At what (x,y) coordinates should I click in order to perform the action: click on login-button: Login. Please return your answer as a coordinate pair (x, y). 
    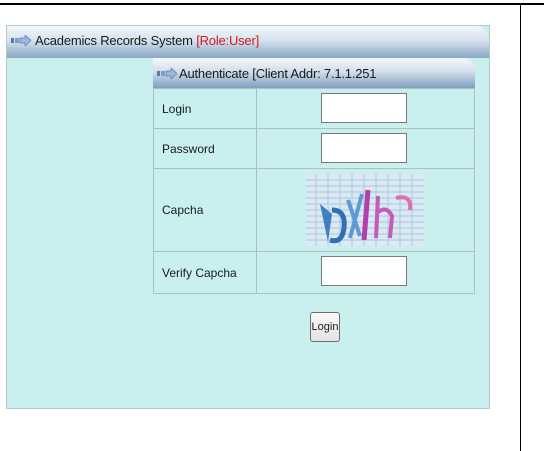
    Looking at the image, I should click on (325, 327).